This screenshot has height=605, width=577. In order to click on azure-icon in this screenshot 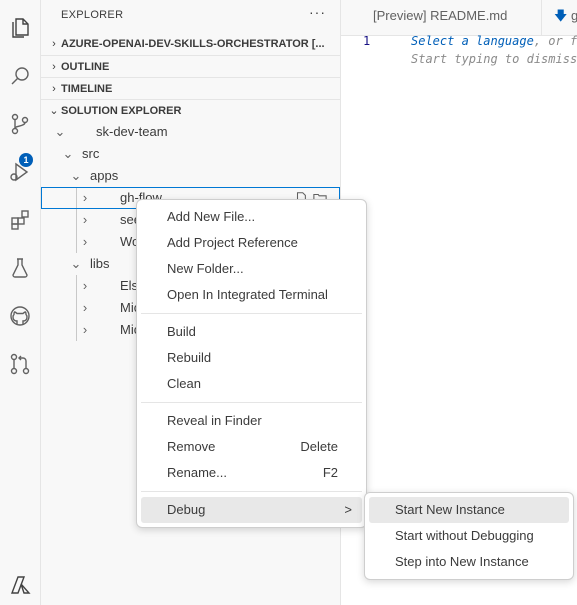, I will do `click(20, 585)`.